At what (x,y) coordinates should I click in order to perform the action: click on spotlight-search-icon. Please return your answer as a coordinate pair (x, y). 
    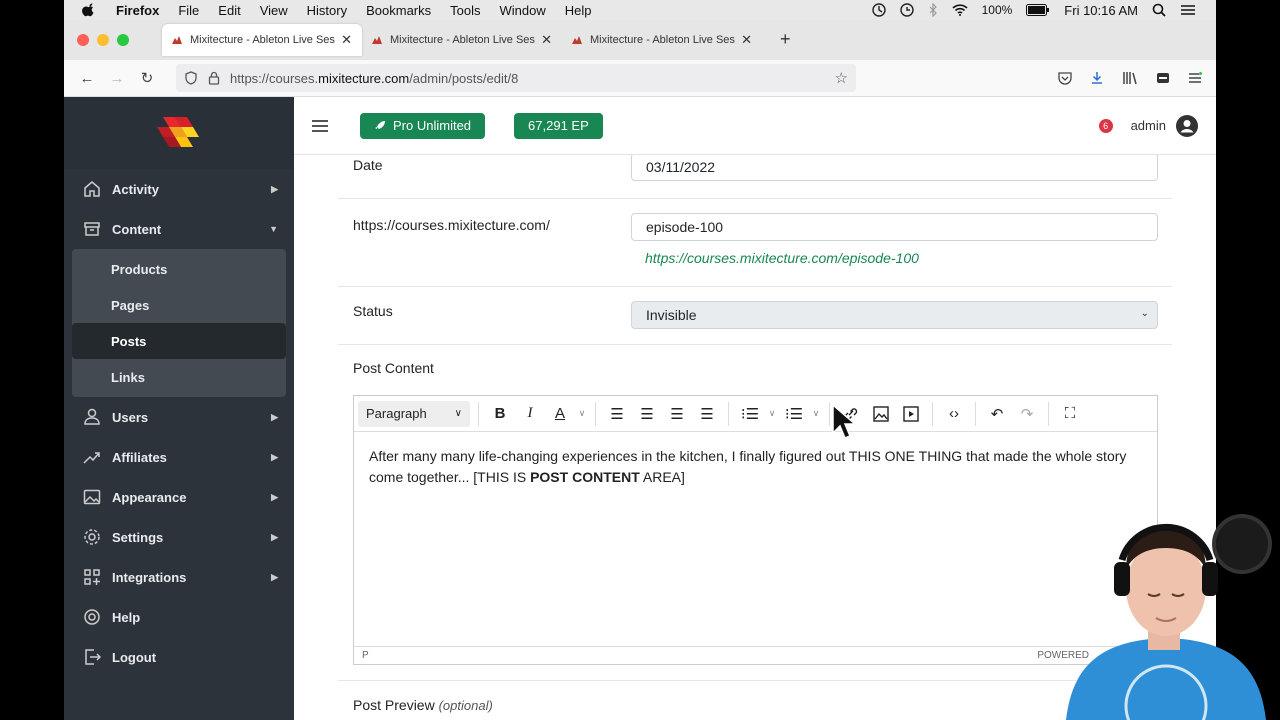
    Looking at the image, I should click on (1159, 10).